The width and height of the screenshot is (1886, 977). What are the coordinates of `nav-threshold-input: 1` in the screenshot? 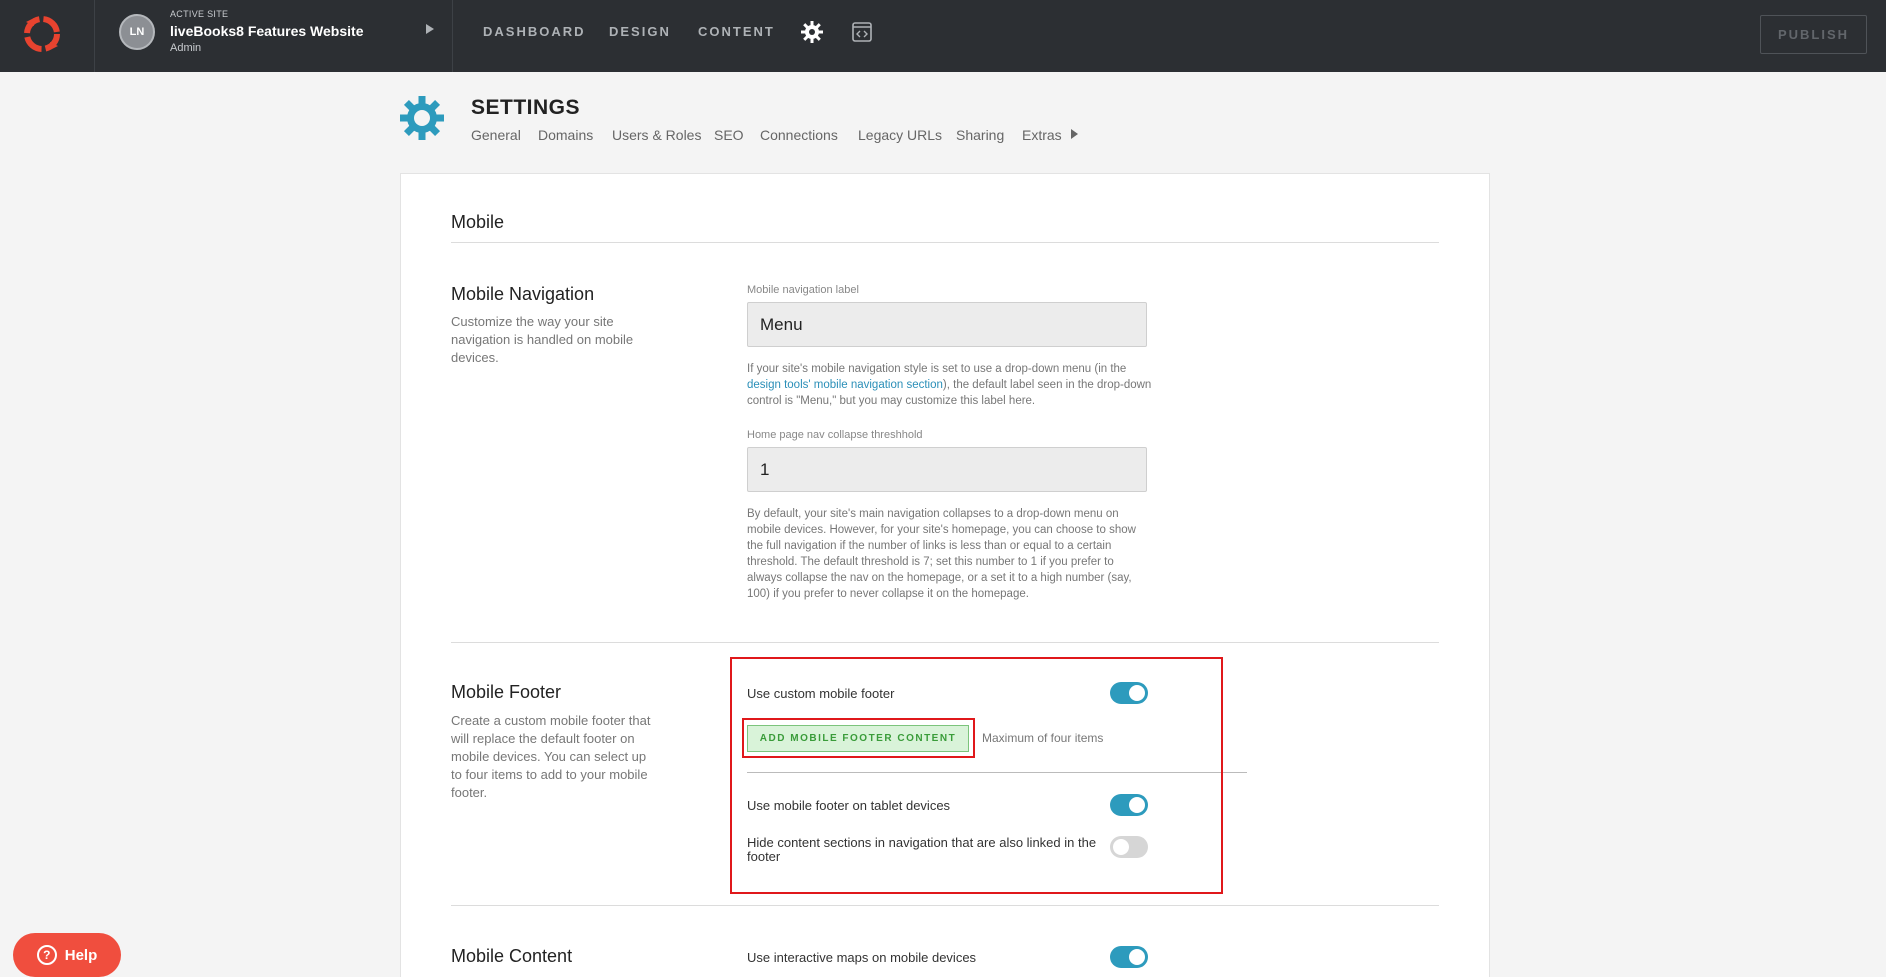 It's located at (947, 469).